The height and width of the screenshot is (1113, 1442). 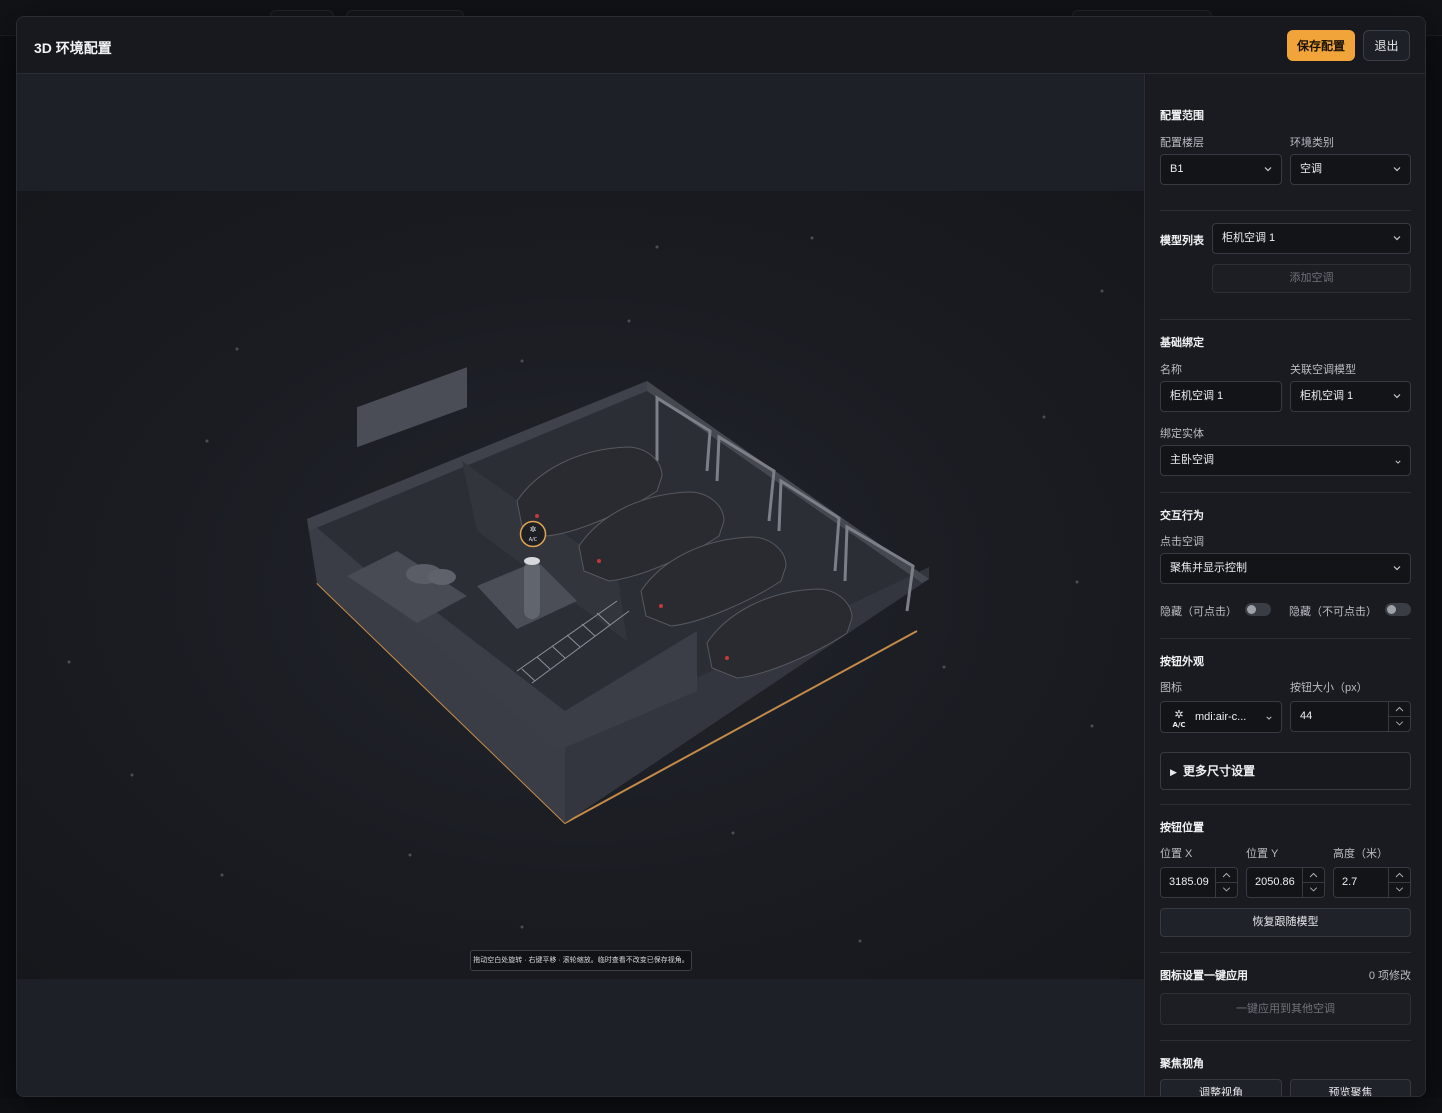 I want to click on preview-focus-button: 预览聚焦, so click(x=1350, y=1087).